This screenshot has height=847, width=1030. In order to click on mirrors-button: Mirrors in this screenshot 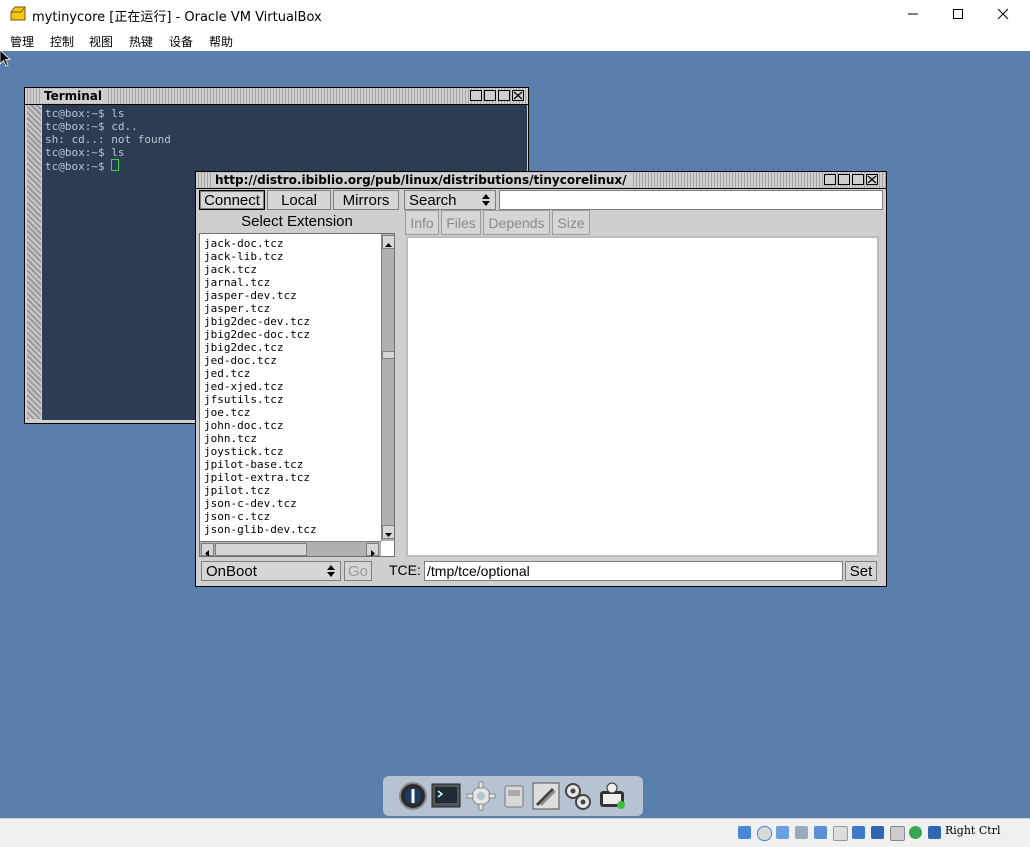, I will do `click(366, 200)`.